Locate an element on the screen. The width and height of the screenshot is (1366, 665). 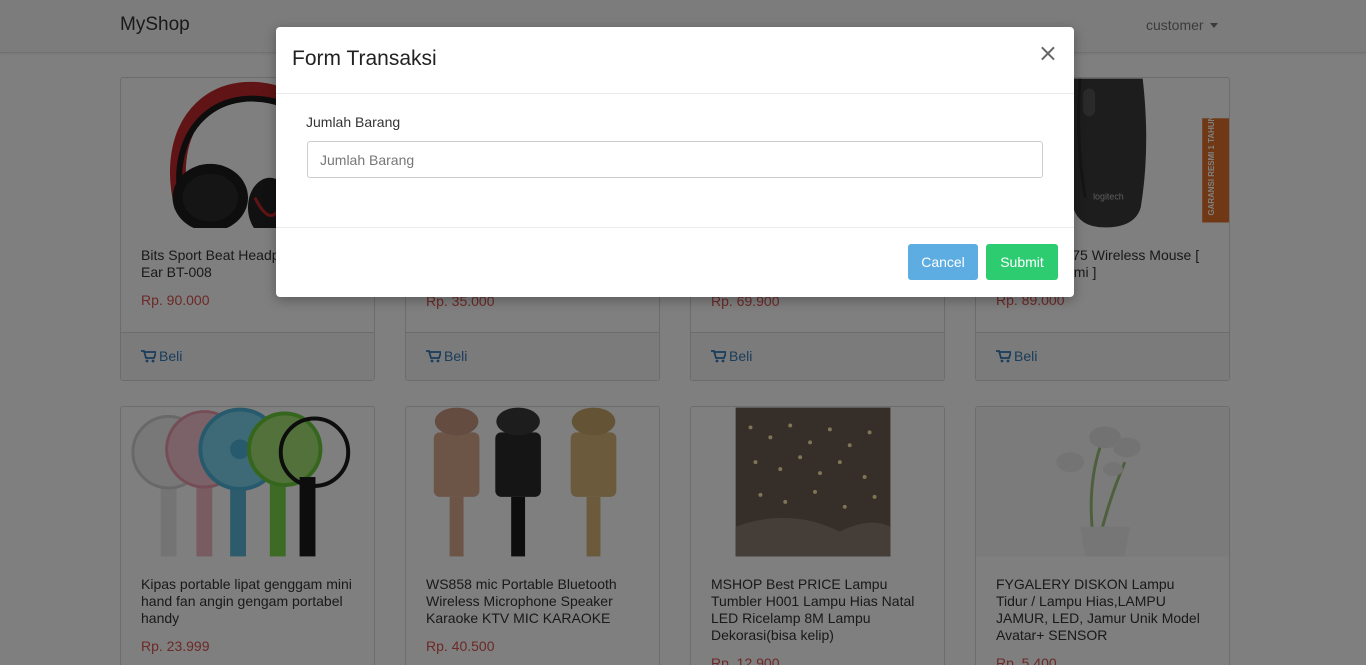
quantity-label: Jumlah Barang is located at coordinates (353, 122).